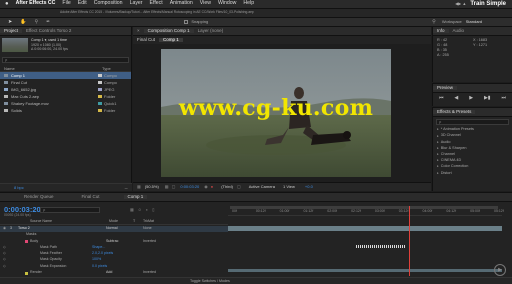 The image size is (512, 284). What do you see at coordinates (472, 122) in the screenshot?
I see `effects-search-input: ρ` at bounding box center [472, 122].